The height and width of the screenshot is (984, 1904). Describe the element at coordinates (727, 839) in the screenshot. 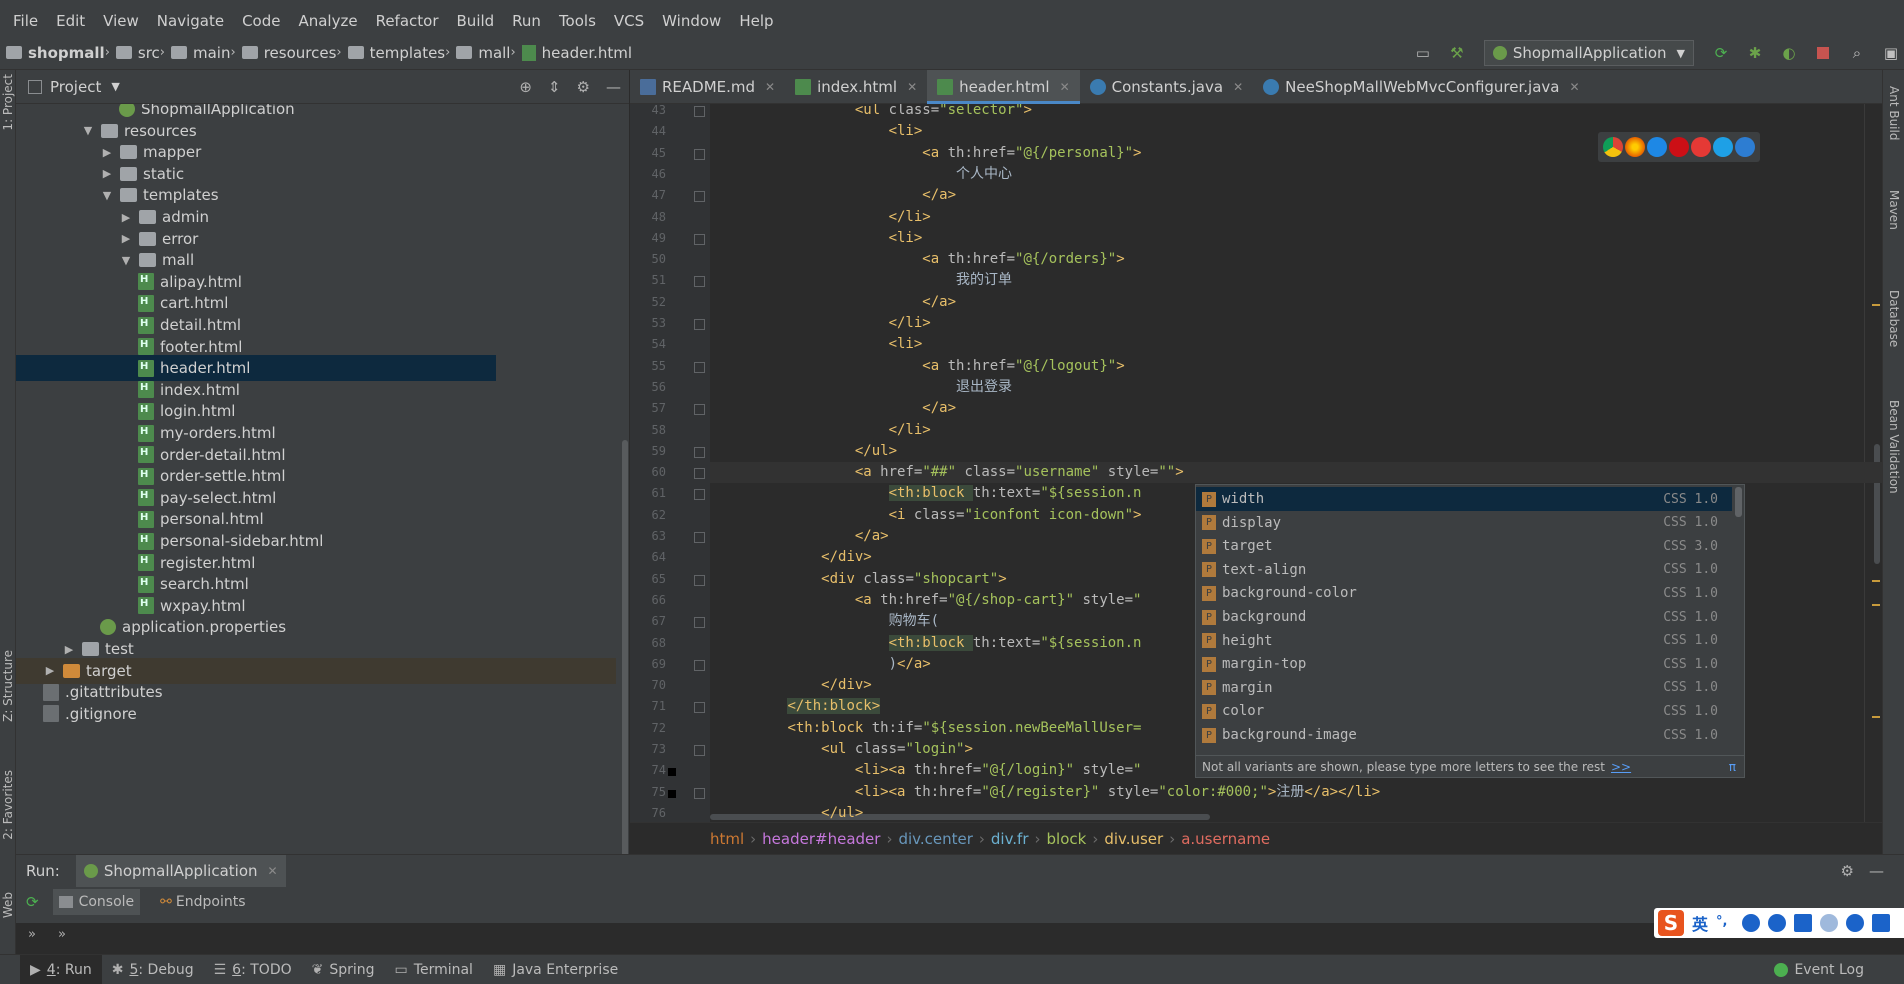

I see `editor-breadcrumb-item: html` at that location.